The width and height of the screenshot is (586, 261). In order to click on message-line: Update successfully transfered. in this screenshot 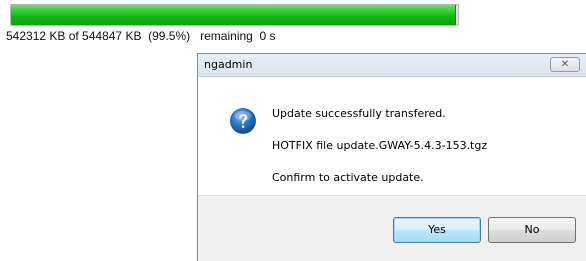, I will do `click(359, 113)`.